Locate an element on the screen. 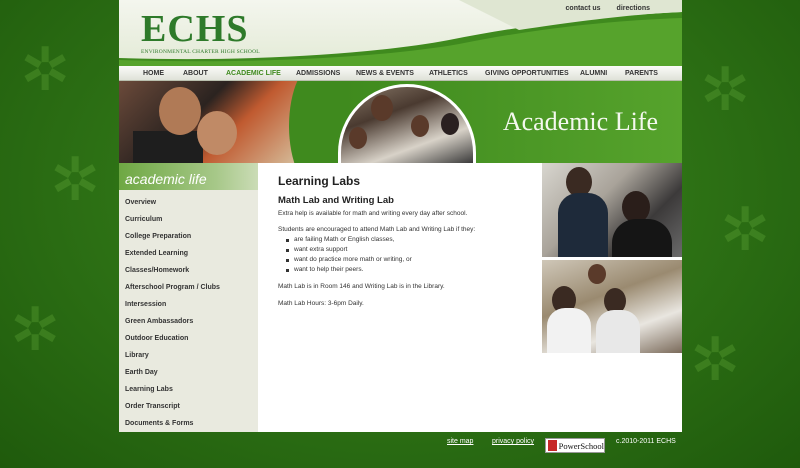 This screenshot has width=800, height=468. sidebar-heading: academic life is located at coordinates (188, 176).